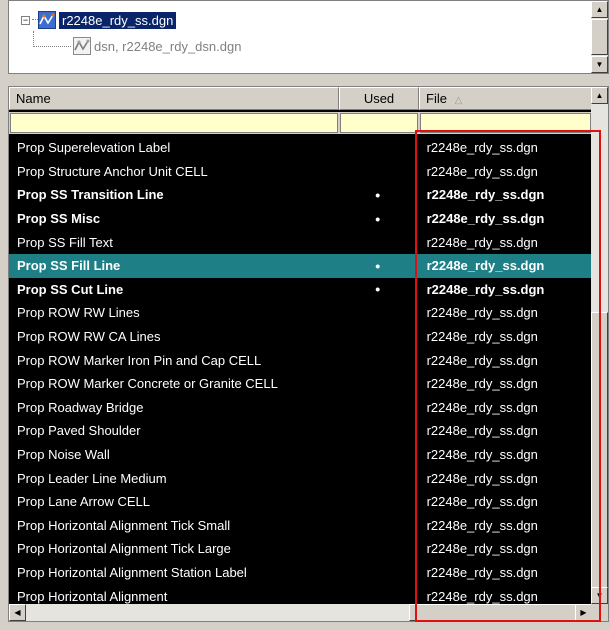 The height and width of the screenshot is (630, 610). I want to click on list-scroll-thumb, so click(599, 462).